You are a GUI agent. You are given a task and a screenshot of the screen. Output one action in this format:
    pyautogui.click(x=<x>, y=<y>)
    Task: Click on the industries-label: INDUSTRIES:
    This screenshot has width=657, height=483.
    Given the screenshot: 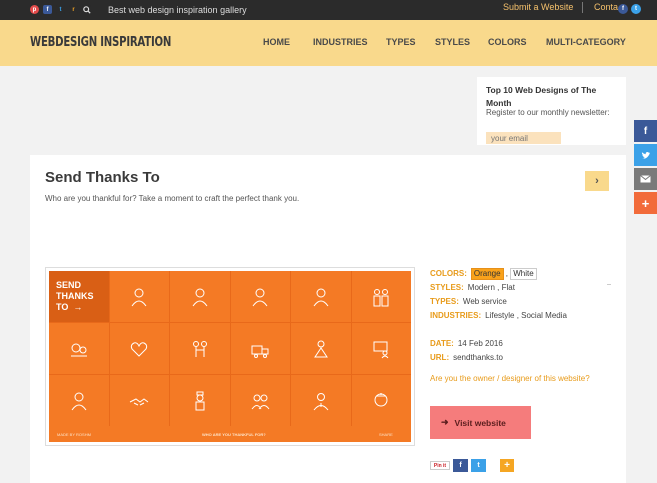 What is the action you would take?
    pyautogui.click(x=456, y=315)
    